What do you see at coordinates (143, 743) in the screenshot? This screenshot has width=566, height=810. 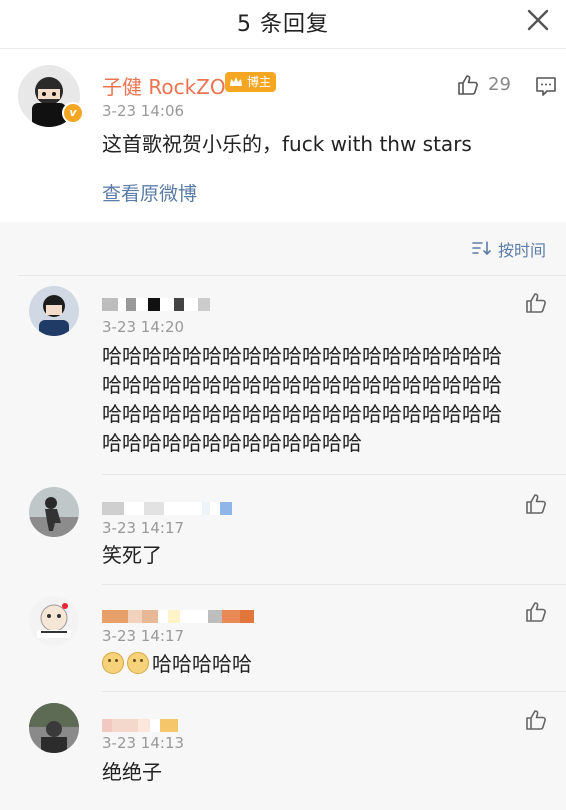 I see `comment-time: 3-23 14:13` at bounding box center [143, 743].